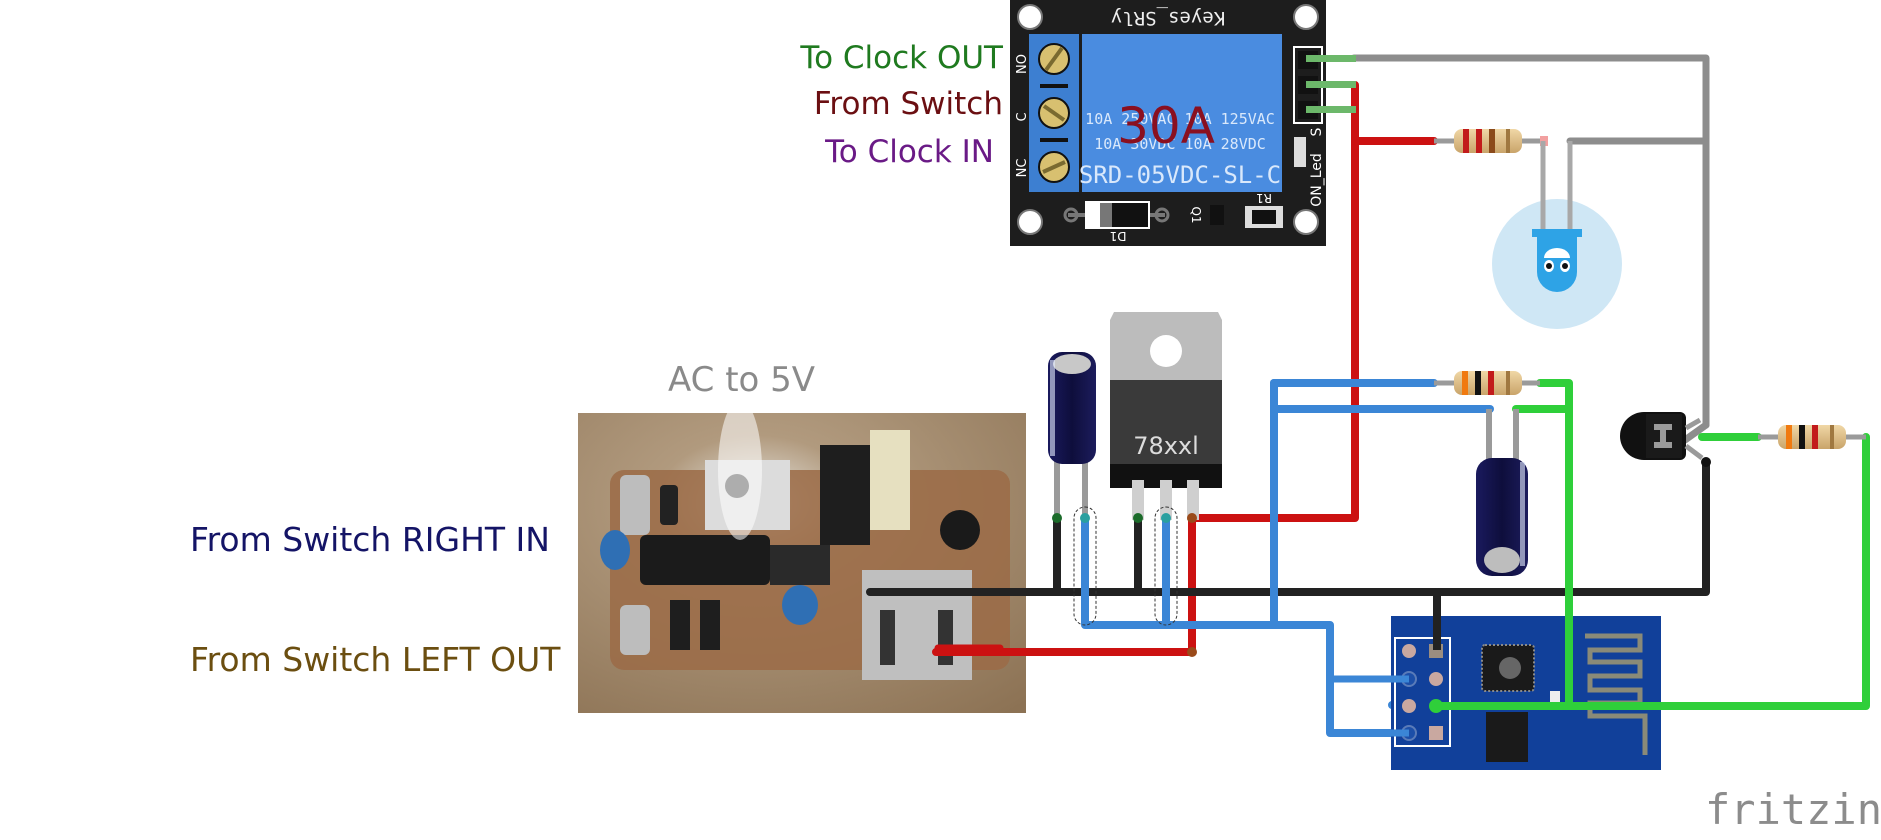 The image size is (1881, 840). Describe the element at coordinates (375, 659) in the screenshot. I see `label-from-switch-left-out: From Switch LEFT OUT` at that location.